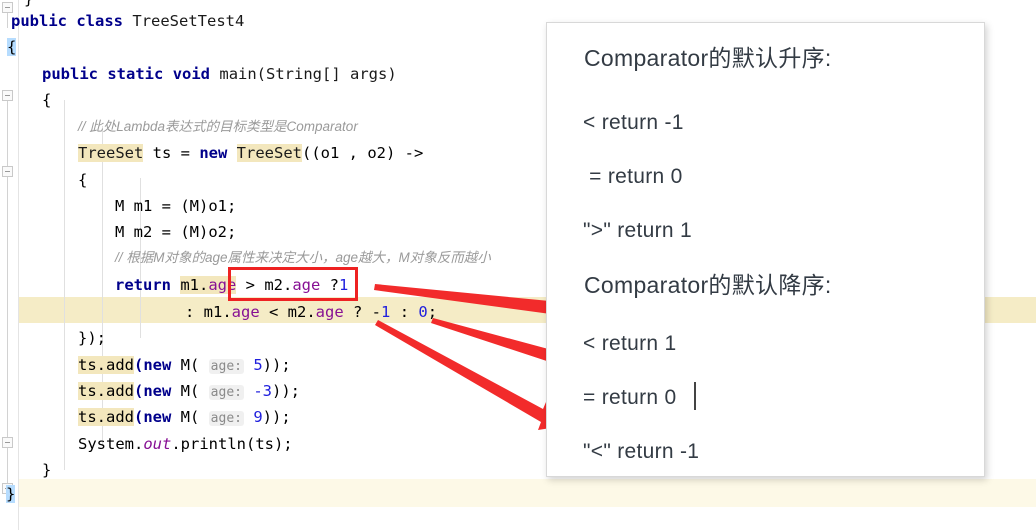 The height and width of the screenshot is (530, 1036). Describe the element at coordinates (189, 391) in the screenshot. I see `code-line-16: ts.add(new M( age: -3));` at that location.